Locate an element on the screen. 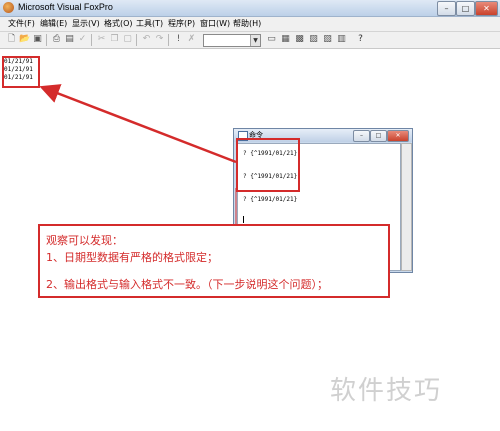 This screenshot has width=500, height=431. watermark-text: 软件技巧 is located at coordinates (386, 391).